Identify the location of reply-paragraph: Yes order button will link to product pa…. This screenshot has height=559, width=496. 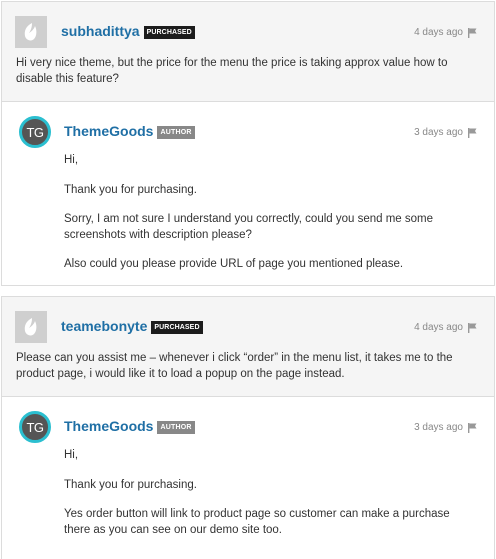
(257, 522).